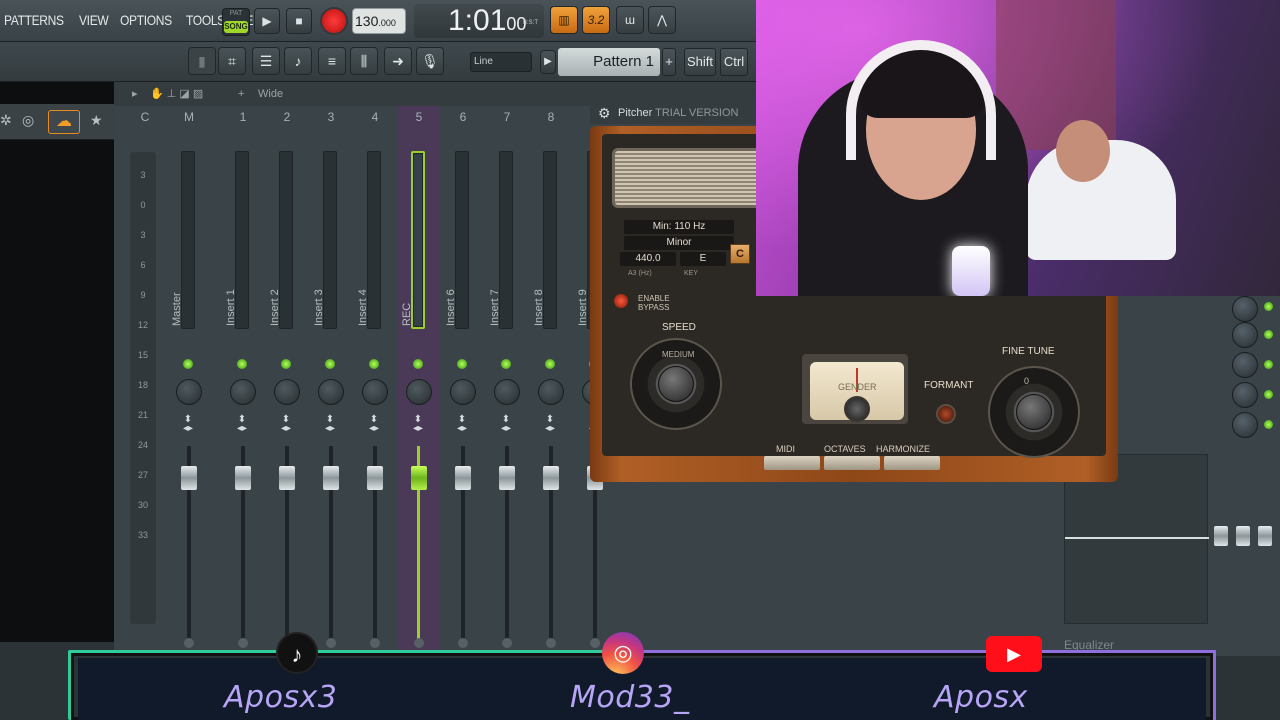 The height and width of the screenshot is (720, 1280). What do you see at coordinates (299, 21) in the screenshot?
I see `stop-button: ■` at bounding box center [299, 21].